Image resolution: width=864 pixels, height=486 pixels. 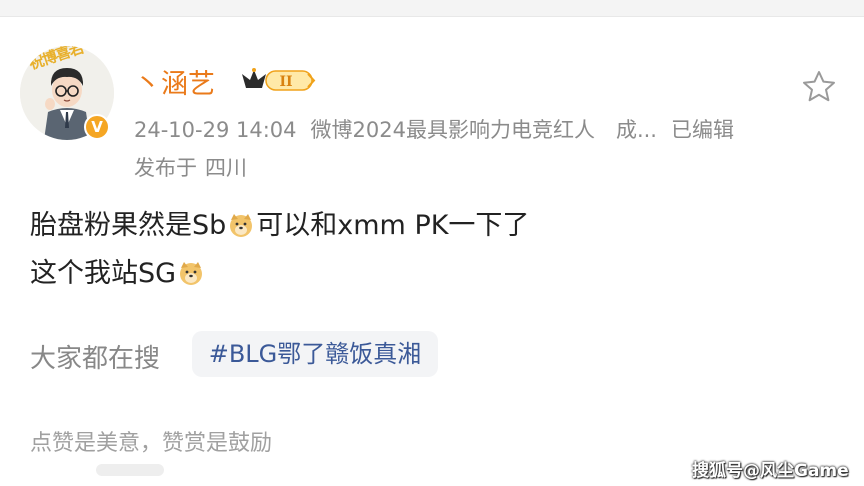 What do you see at coordinates (165, 168) in the screenshot?
I see `publish-prefix: 发布于` at bounding box center [165, 168].